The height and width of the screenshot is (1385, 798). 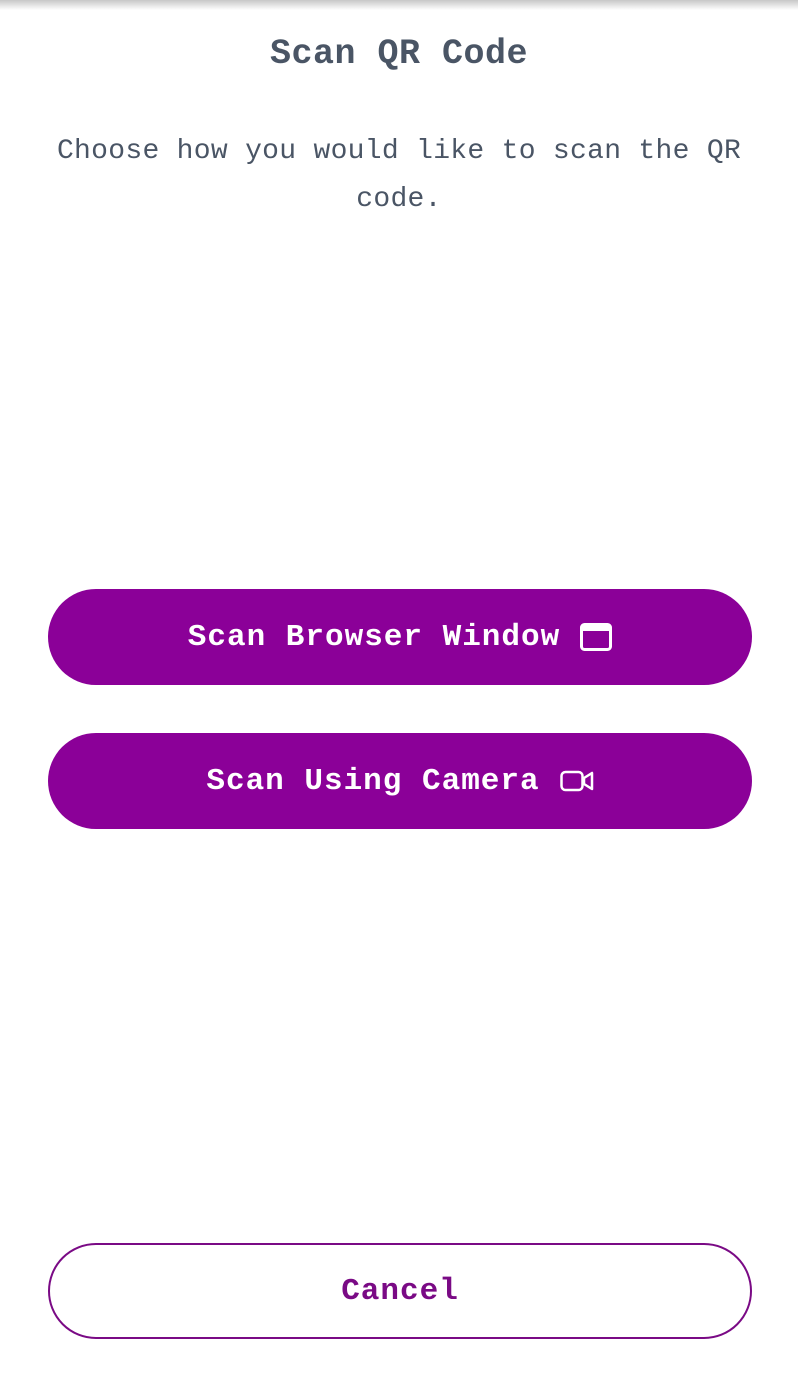 I want to click on cancel-button: Cancel, so click(x=400, y=1291).